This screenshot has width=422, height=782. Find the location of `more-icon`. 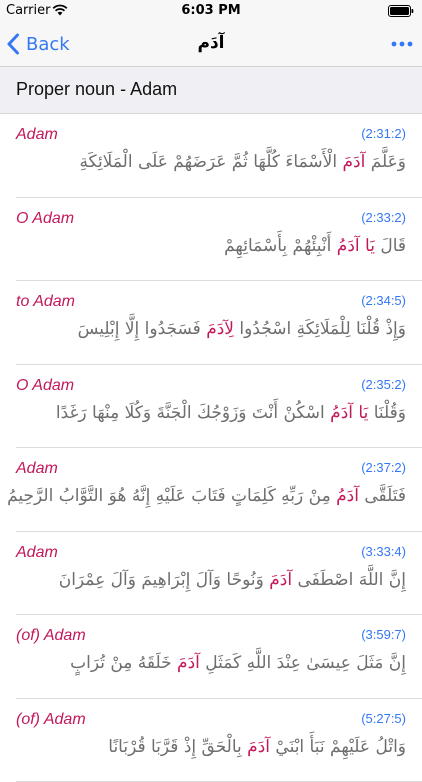

more-icon is located at coordinates (402, 44).